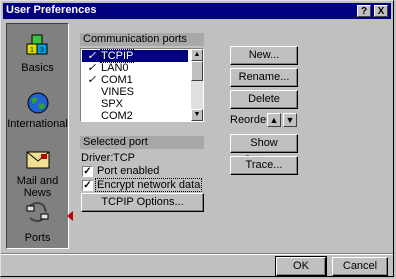 The width and height of the screenshot is (396, 279). What do you see at coordinates (97, 158) in the screenshot?
I see `driver-label: Driver:` at bounding box center [97, 158].